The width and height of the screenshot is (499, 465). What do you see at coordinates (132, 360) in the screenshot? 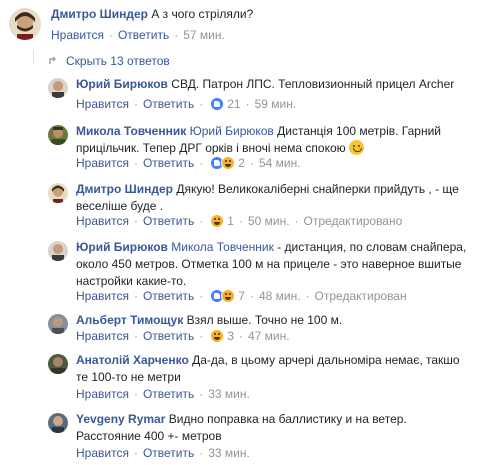
I see `comment-author: Анатолій Харченко` at bounding box center [132, 360].